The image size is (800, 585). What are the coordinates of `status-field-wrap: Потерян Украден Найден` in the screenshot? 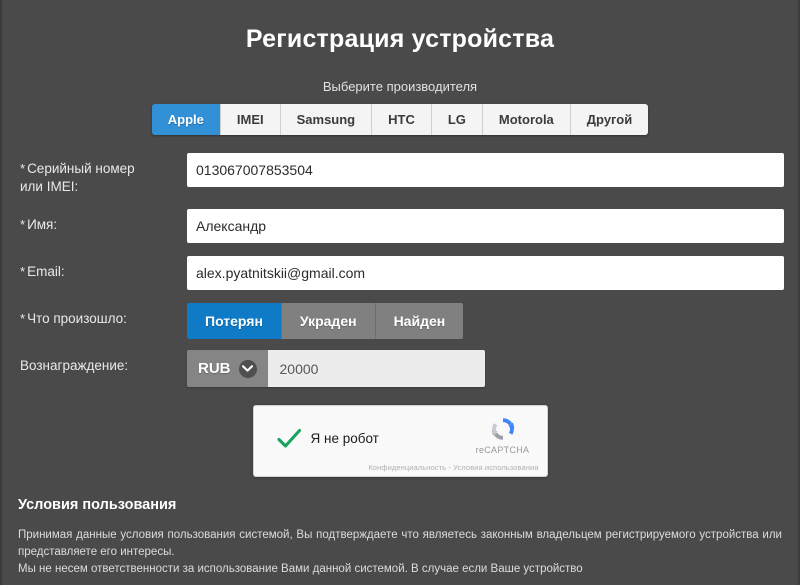 It's located at (485, 321).